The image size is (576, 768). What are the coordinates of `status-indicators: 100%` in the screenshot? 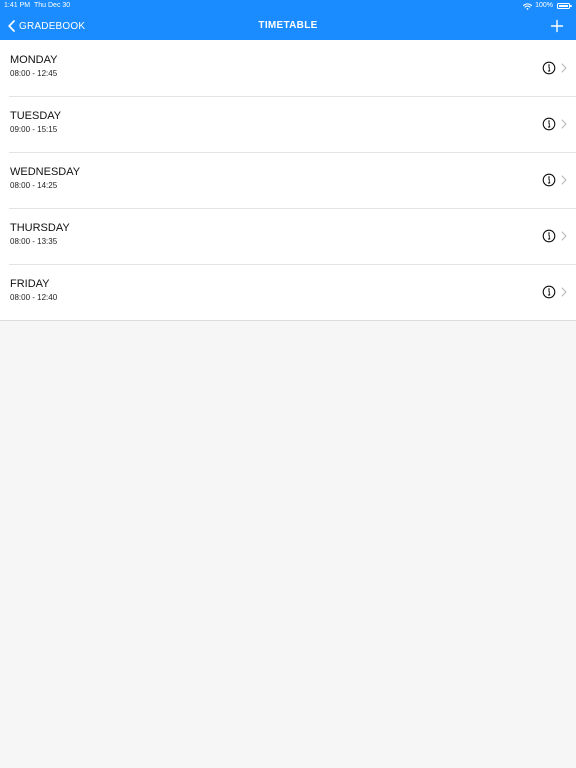 It's located at (547, 6).